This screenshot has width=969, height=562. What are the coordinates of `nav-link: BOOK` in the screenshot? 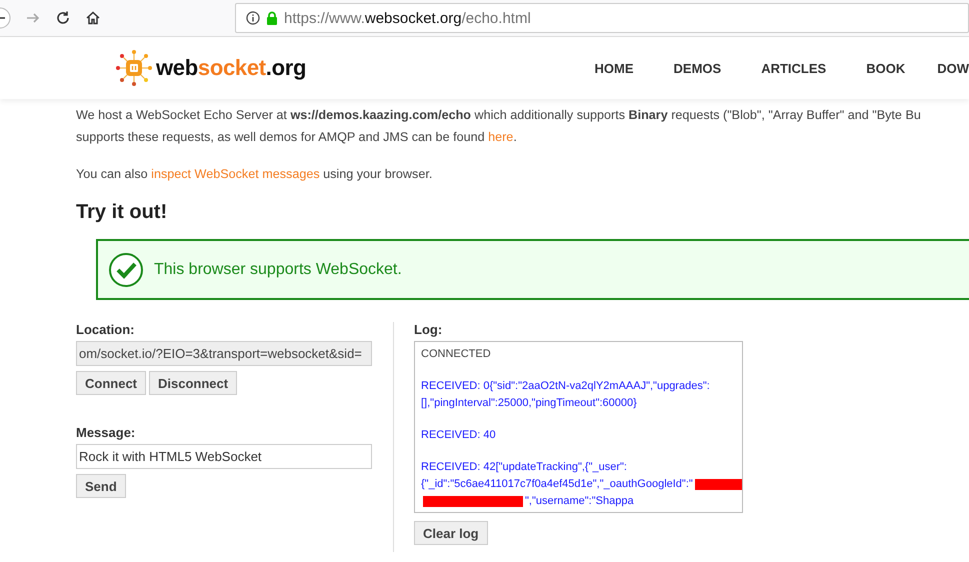 It's located at (866, 68).